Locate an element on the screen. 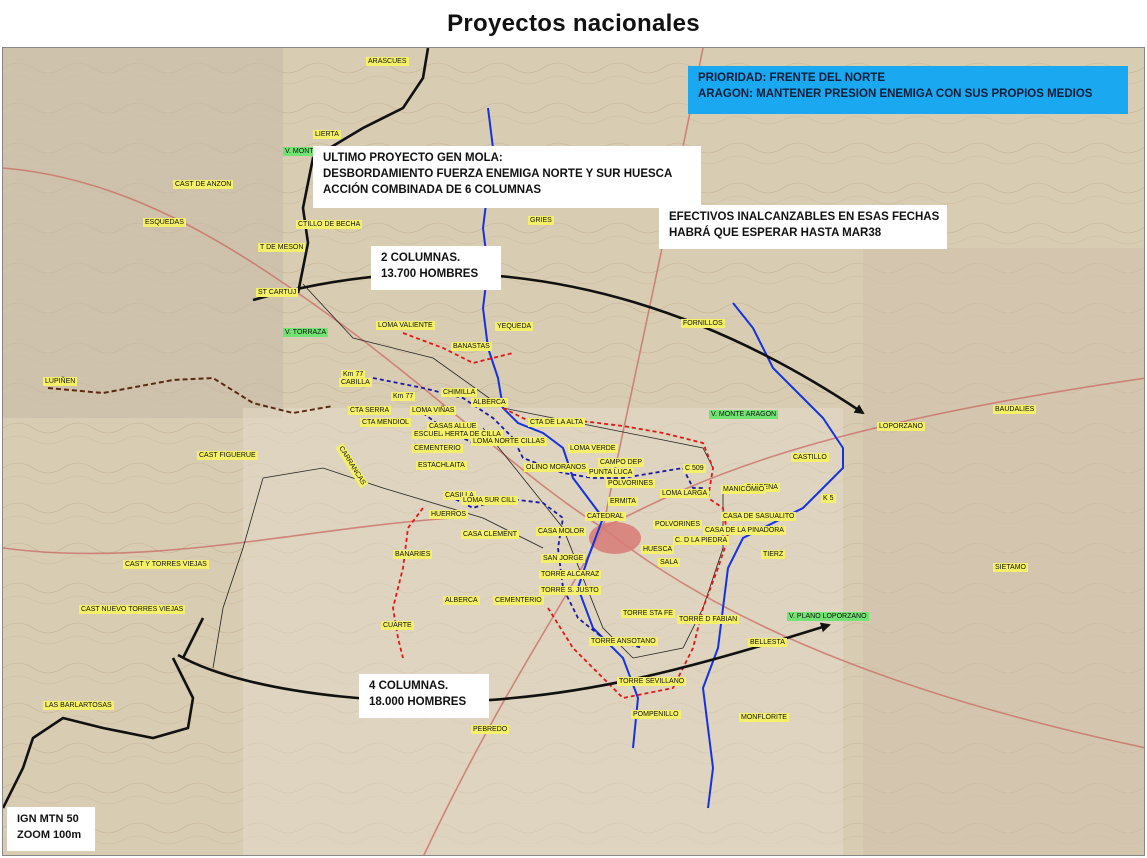 This screenshot has height=858, width=1147. place-label: TORRE ALCARAZ is located at coordinates (570, 574).